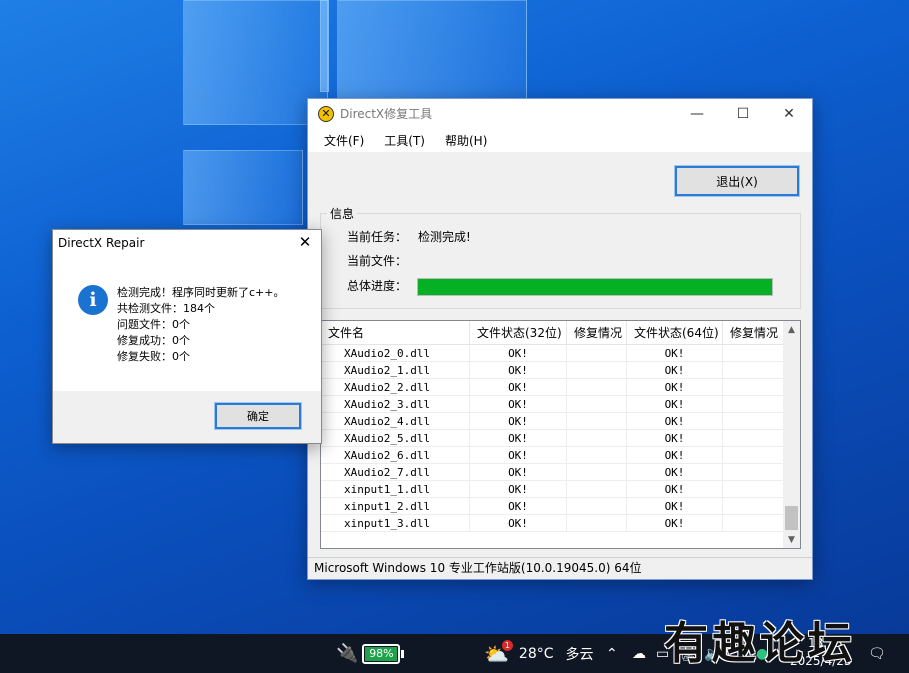 Image resolution: width=909 pixels, height=673 pixels. I want to click on column-header-status-32: 文件状态(32位), so click(518, 333).